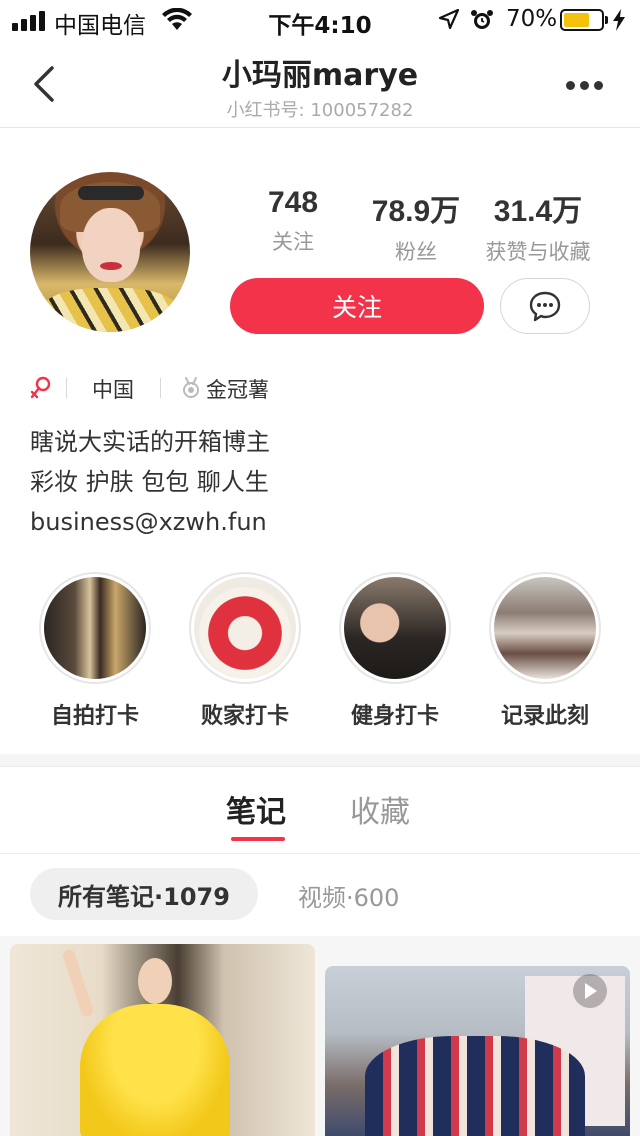  Describe the element at coordinates (538, 211) in the screenshot. I see `stat-value: 31.4万` at that location.